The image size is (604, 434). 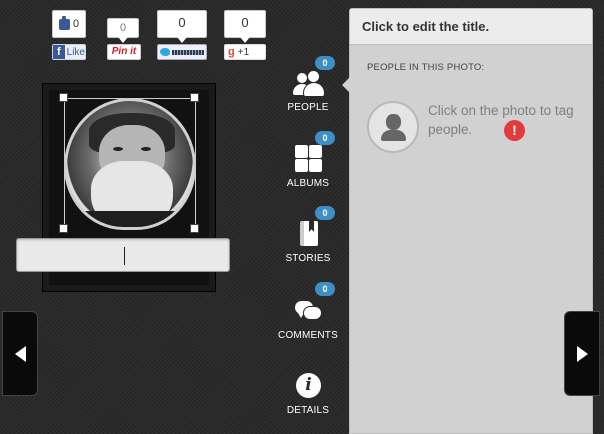 What do you see at coordinates (231, 52) in the screenshot?
I see `google-plus-icon: g` at bounding box center [231, 52].